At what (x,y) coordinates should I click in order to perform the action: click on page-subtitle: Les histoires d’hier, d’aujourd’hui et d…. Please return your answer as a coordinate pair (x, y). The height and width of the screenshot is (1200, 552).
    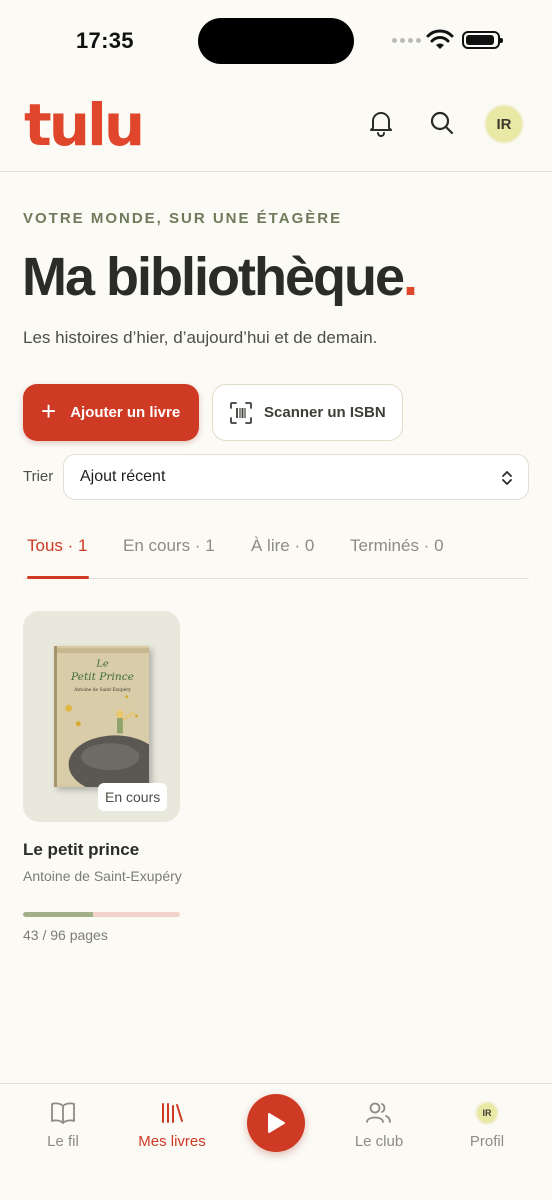
    Looking at the image, I should click on (200, 337).